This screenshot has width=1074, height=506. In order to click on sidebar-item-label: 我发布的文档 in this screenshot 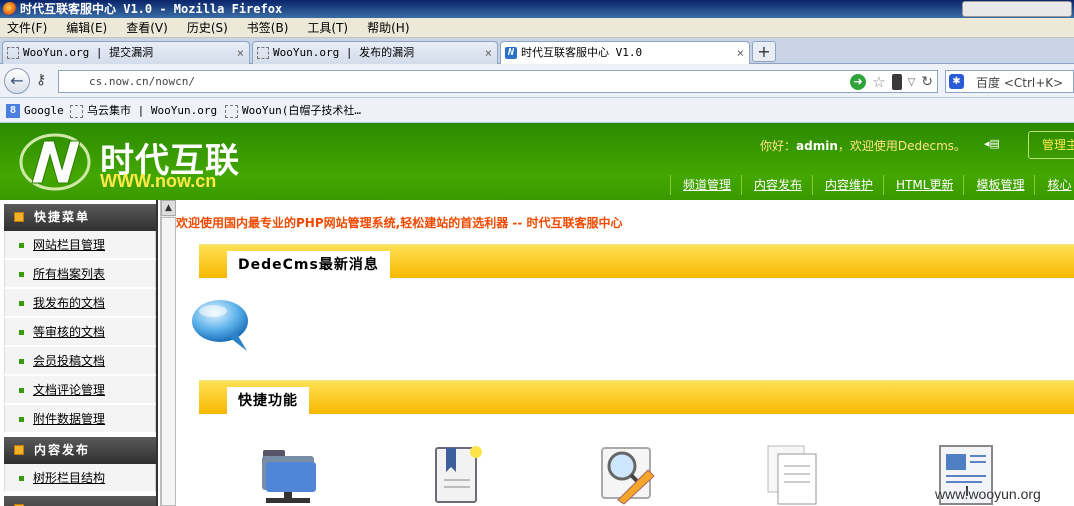, I will do `click(69, 303)`.